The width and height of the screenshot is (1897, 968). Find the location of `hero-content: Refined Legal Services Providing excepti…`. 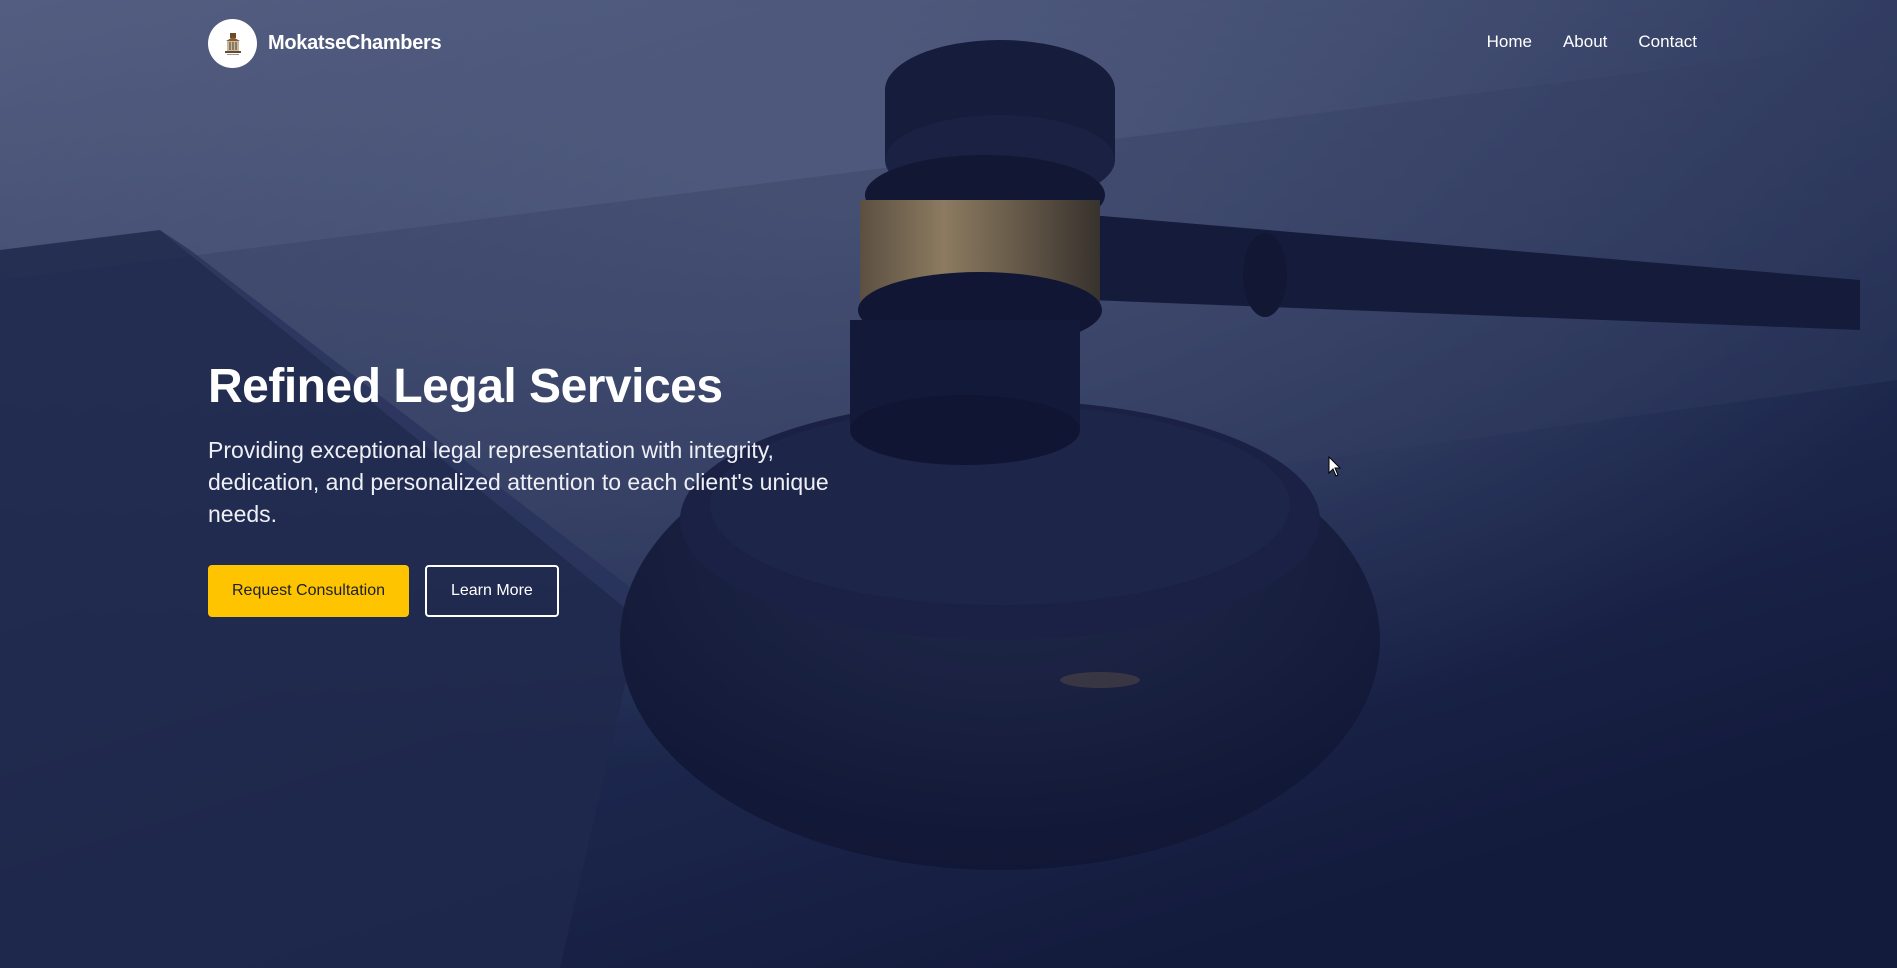

hero-content: Refined Legal Services Providing excepti… is located at coordinates (558, 486).